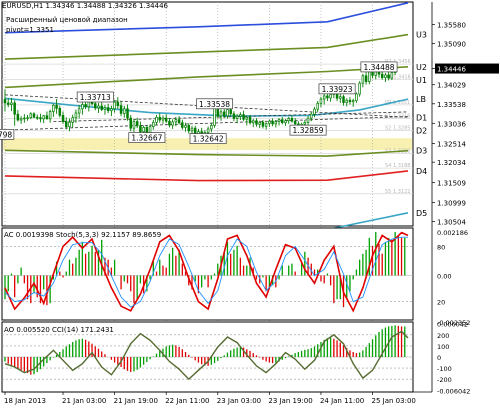 Image resolution: width=500 pixels, height=408 pixels. Describe the element at coordinates (451, 203) in the screenshot. I see `price-tick-label: 1.30999` at that location.